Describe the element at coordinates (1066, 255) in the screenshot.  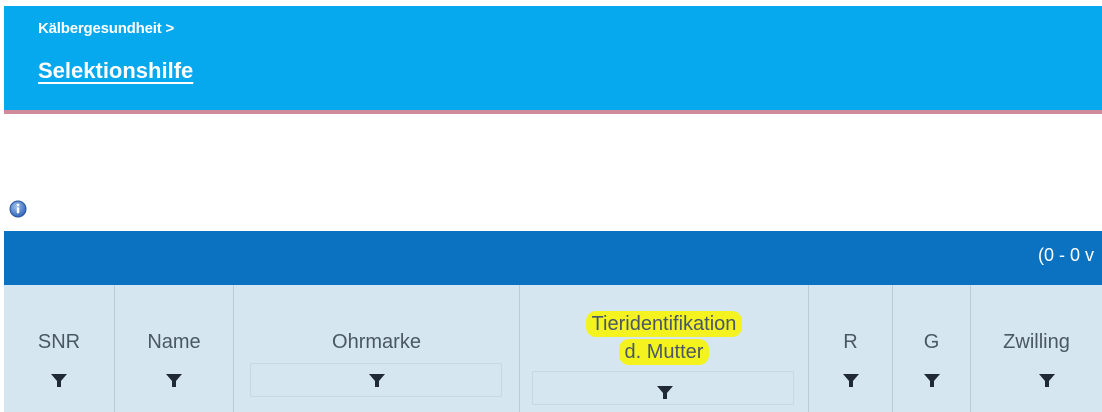
I see `pagination-info: (0 - 0 v` at that location.